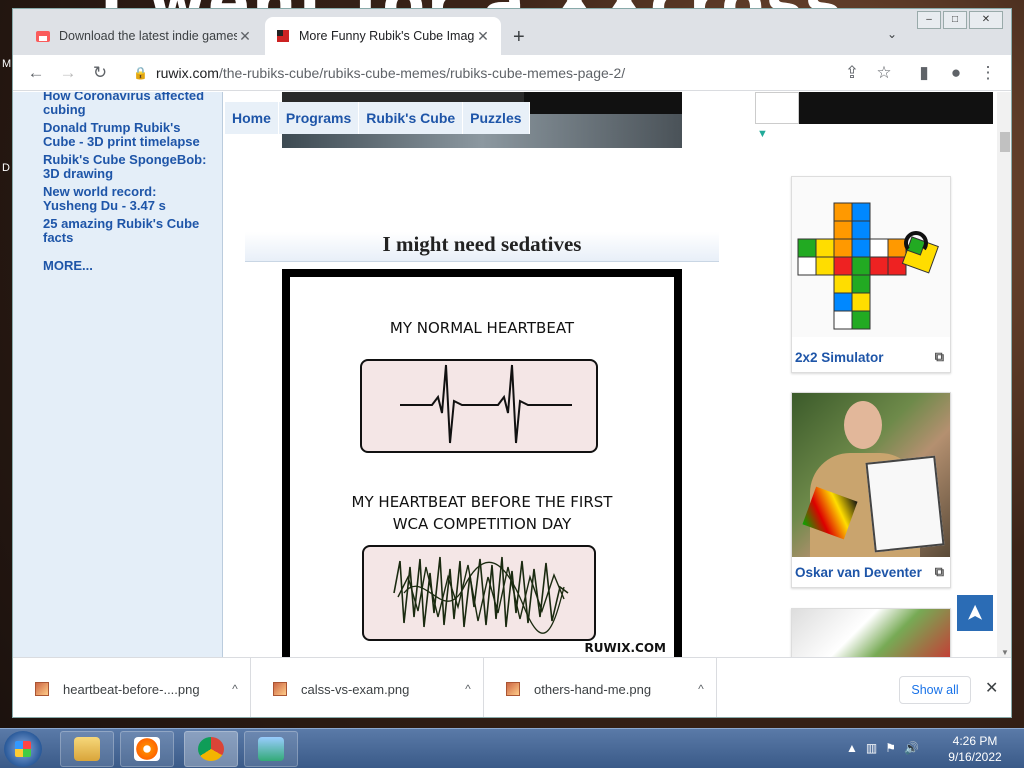  I want to click on tab-search-icon: ⌄, so click(892, 34).